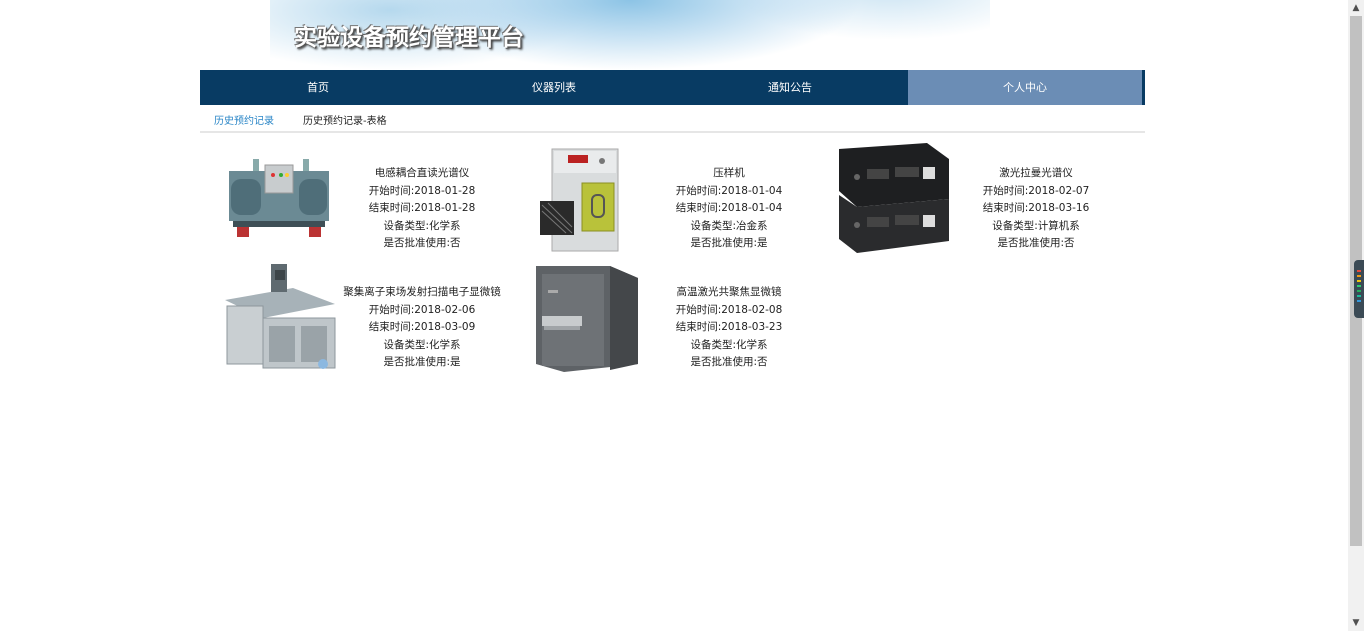 This screenshot has height=631, width=1364. Describe the element at coordinates (1036, 190) in the screenshot. I see `start-time: 开始时间:2018-02-07` at that location.